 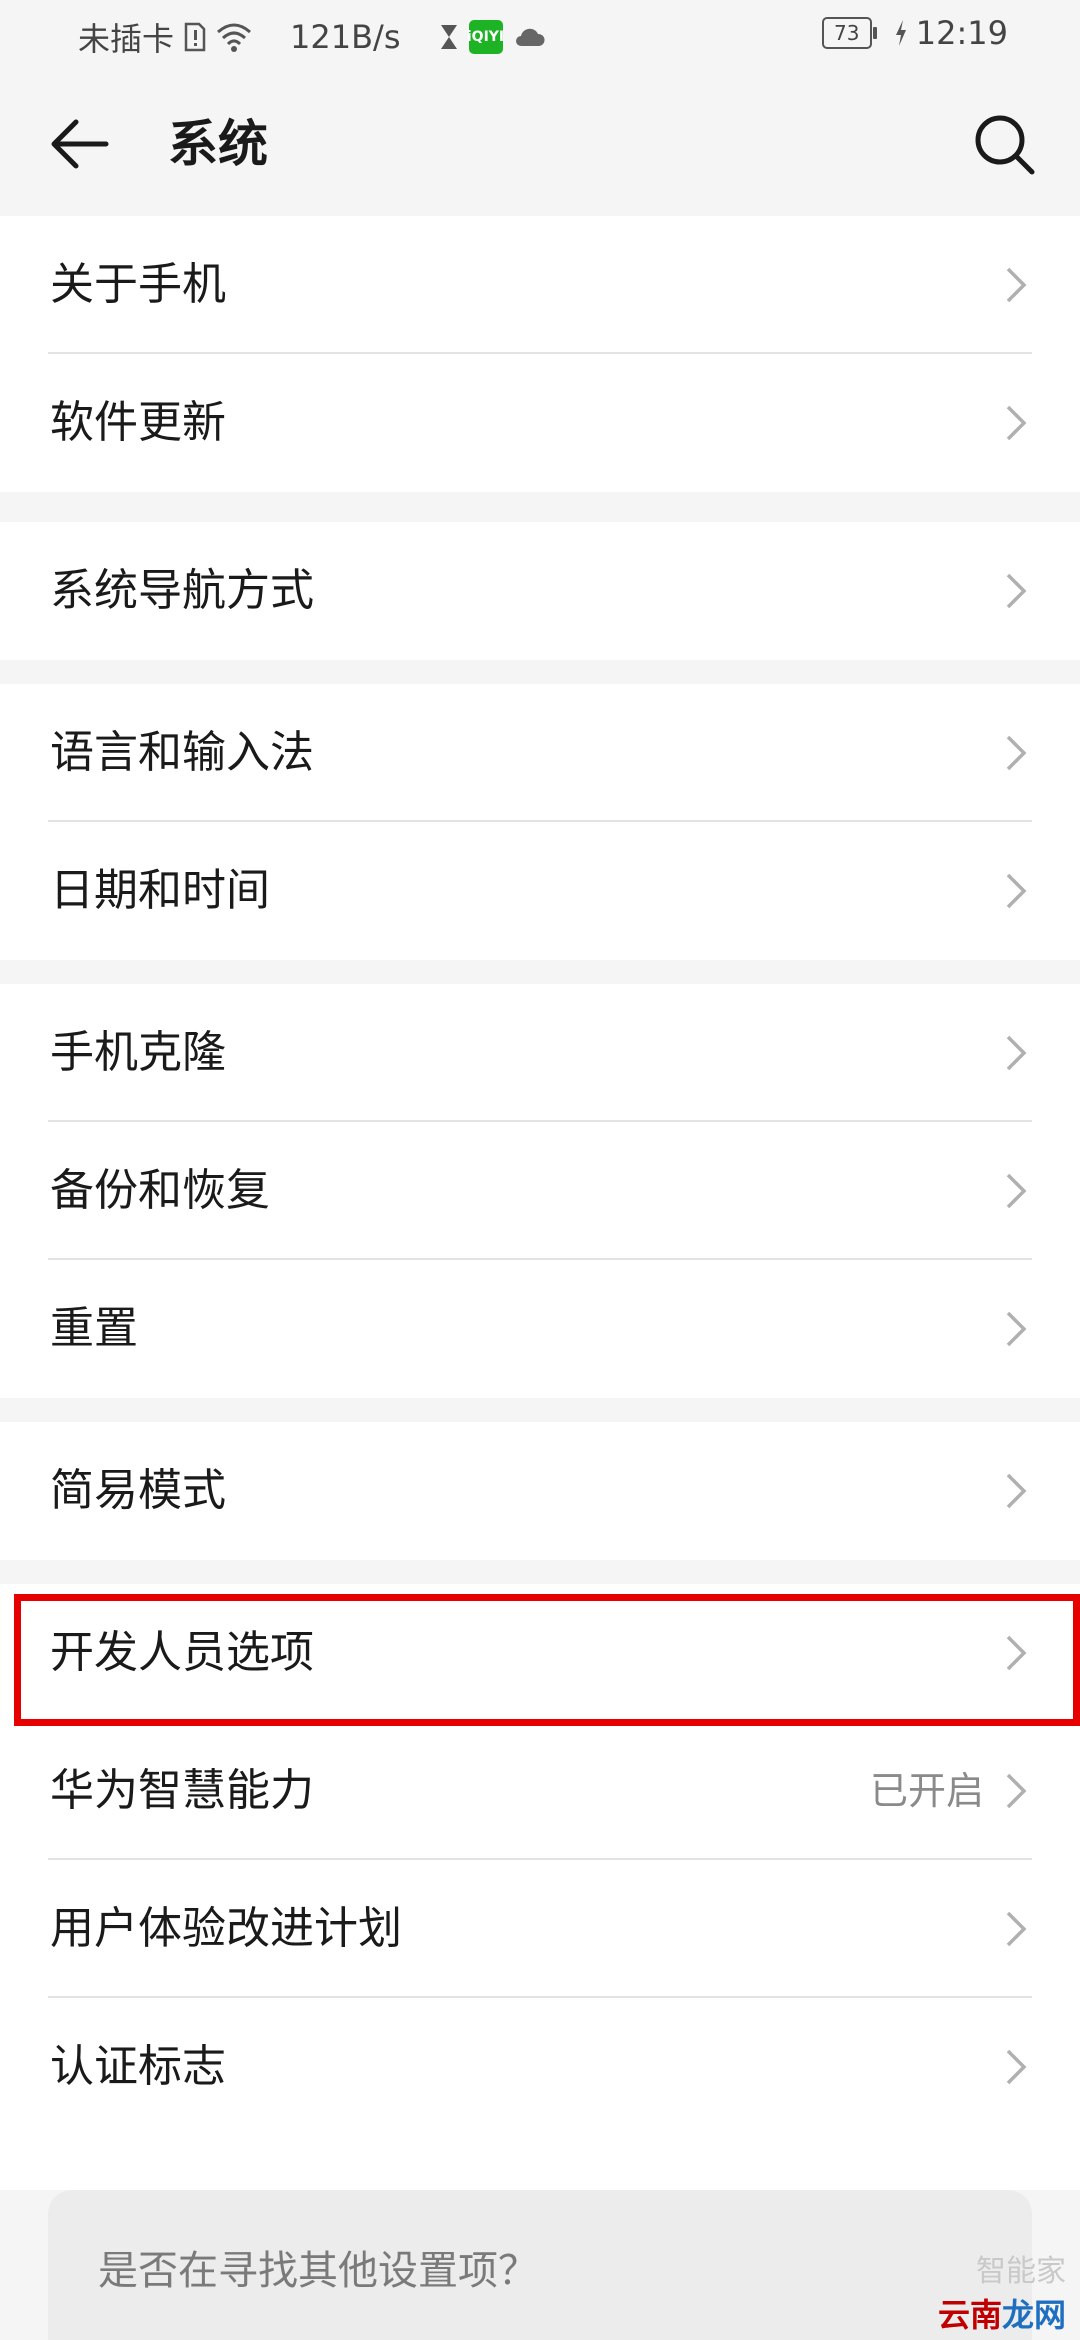 What do you see at coordinates (540, 2067) in the screenshot?
I see `settings-item-certification: 认证标志` at bounding box center [540, 2067].